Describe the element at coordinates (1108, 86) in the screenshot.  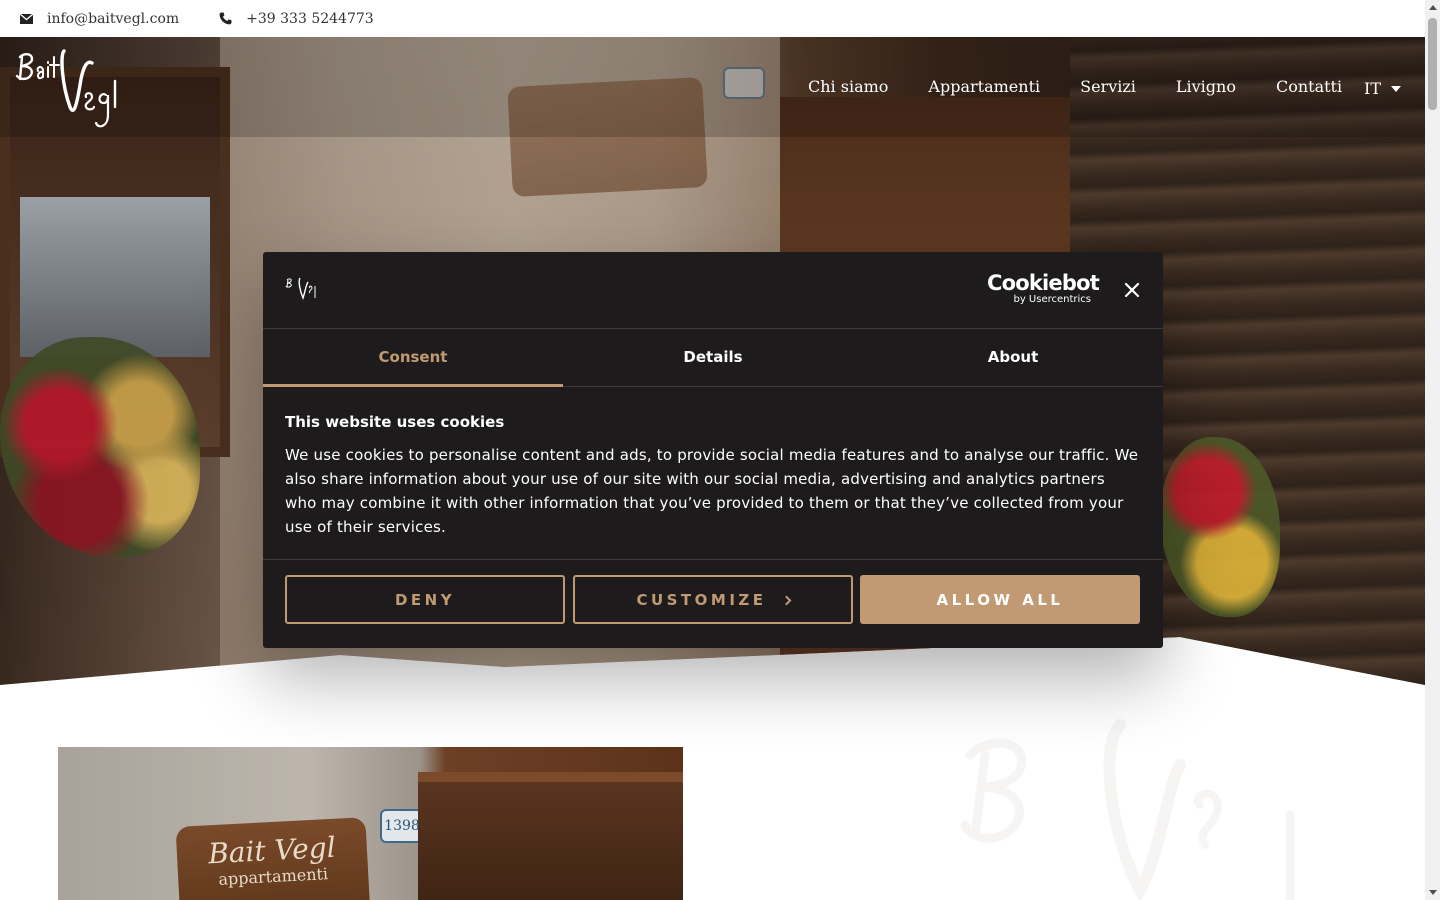
I see `nav-servizi: Servizi` at that location.